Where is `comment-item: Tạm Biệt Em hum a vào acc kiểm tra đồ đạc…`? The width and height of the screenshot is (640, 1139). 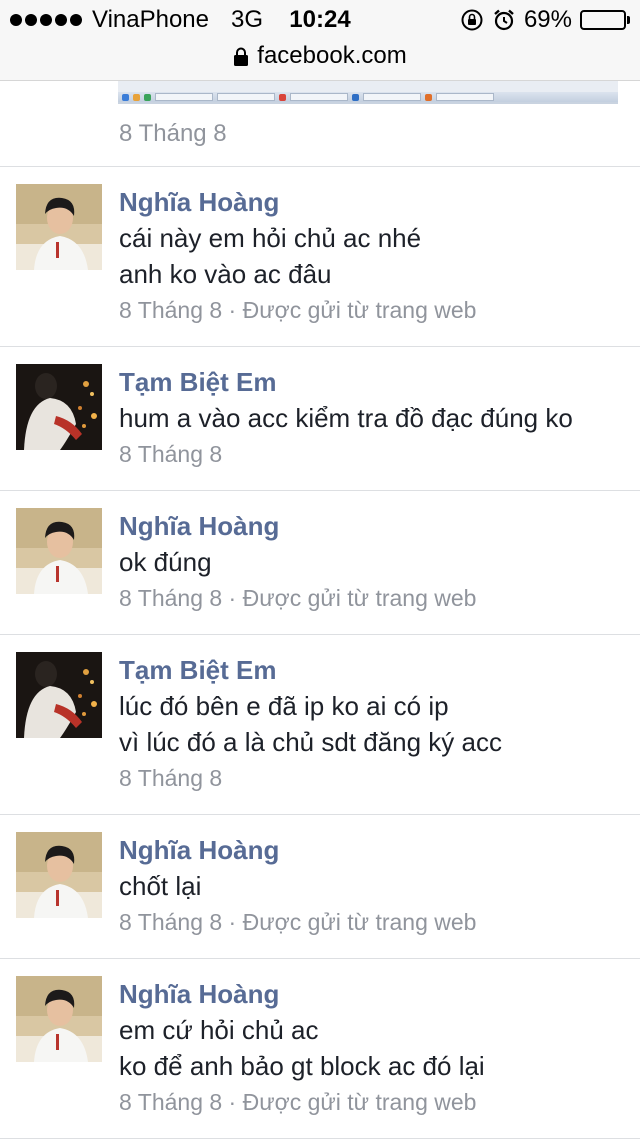
comment-item: Tạm Biệt Em hum a vào acc kiểm tra đồ đạc… is located at coordinates (320, 419).